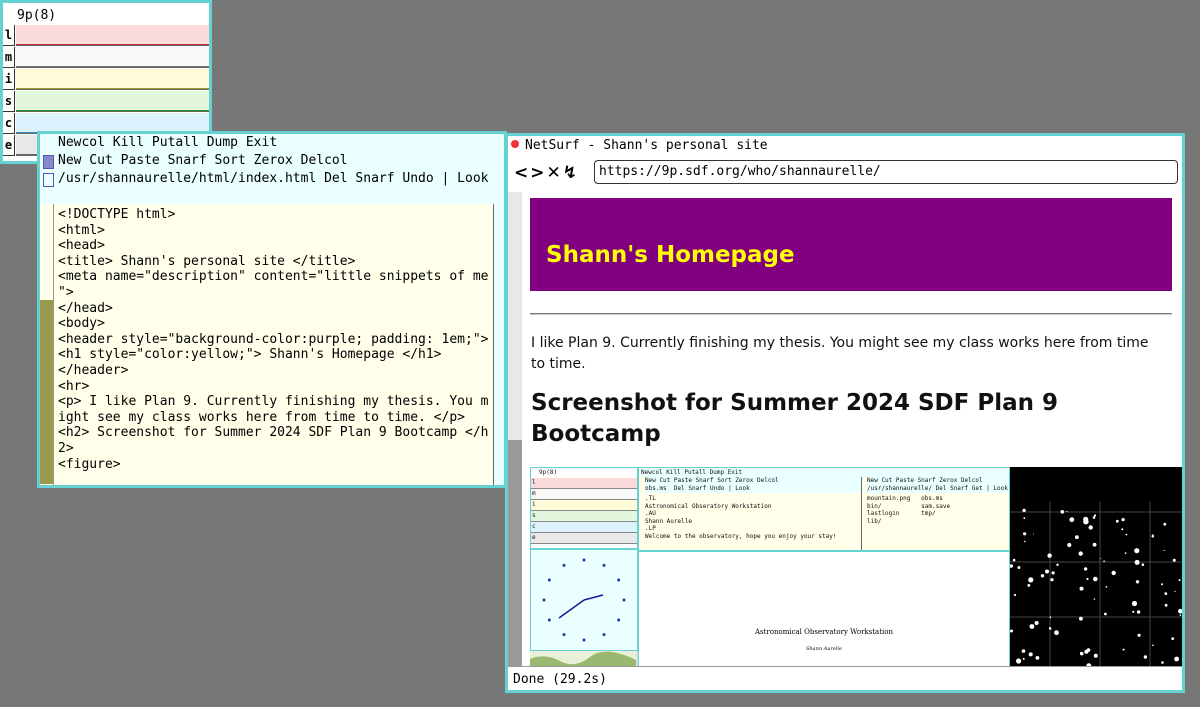 This screenshot has height=707, width=1200. Describe the element at coordinates (81, 231) in the screenshot. I see `code-line: <html>` at that location.